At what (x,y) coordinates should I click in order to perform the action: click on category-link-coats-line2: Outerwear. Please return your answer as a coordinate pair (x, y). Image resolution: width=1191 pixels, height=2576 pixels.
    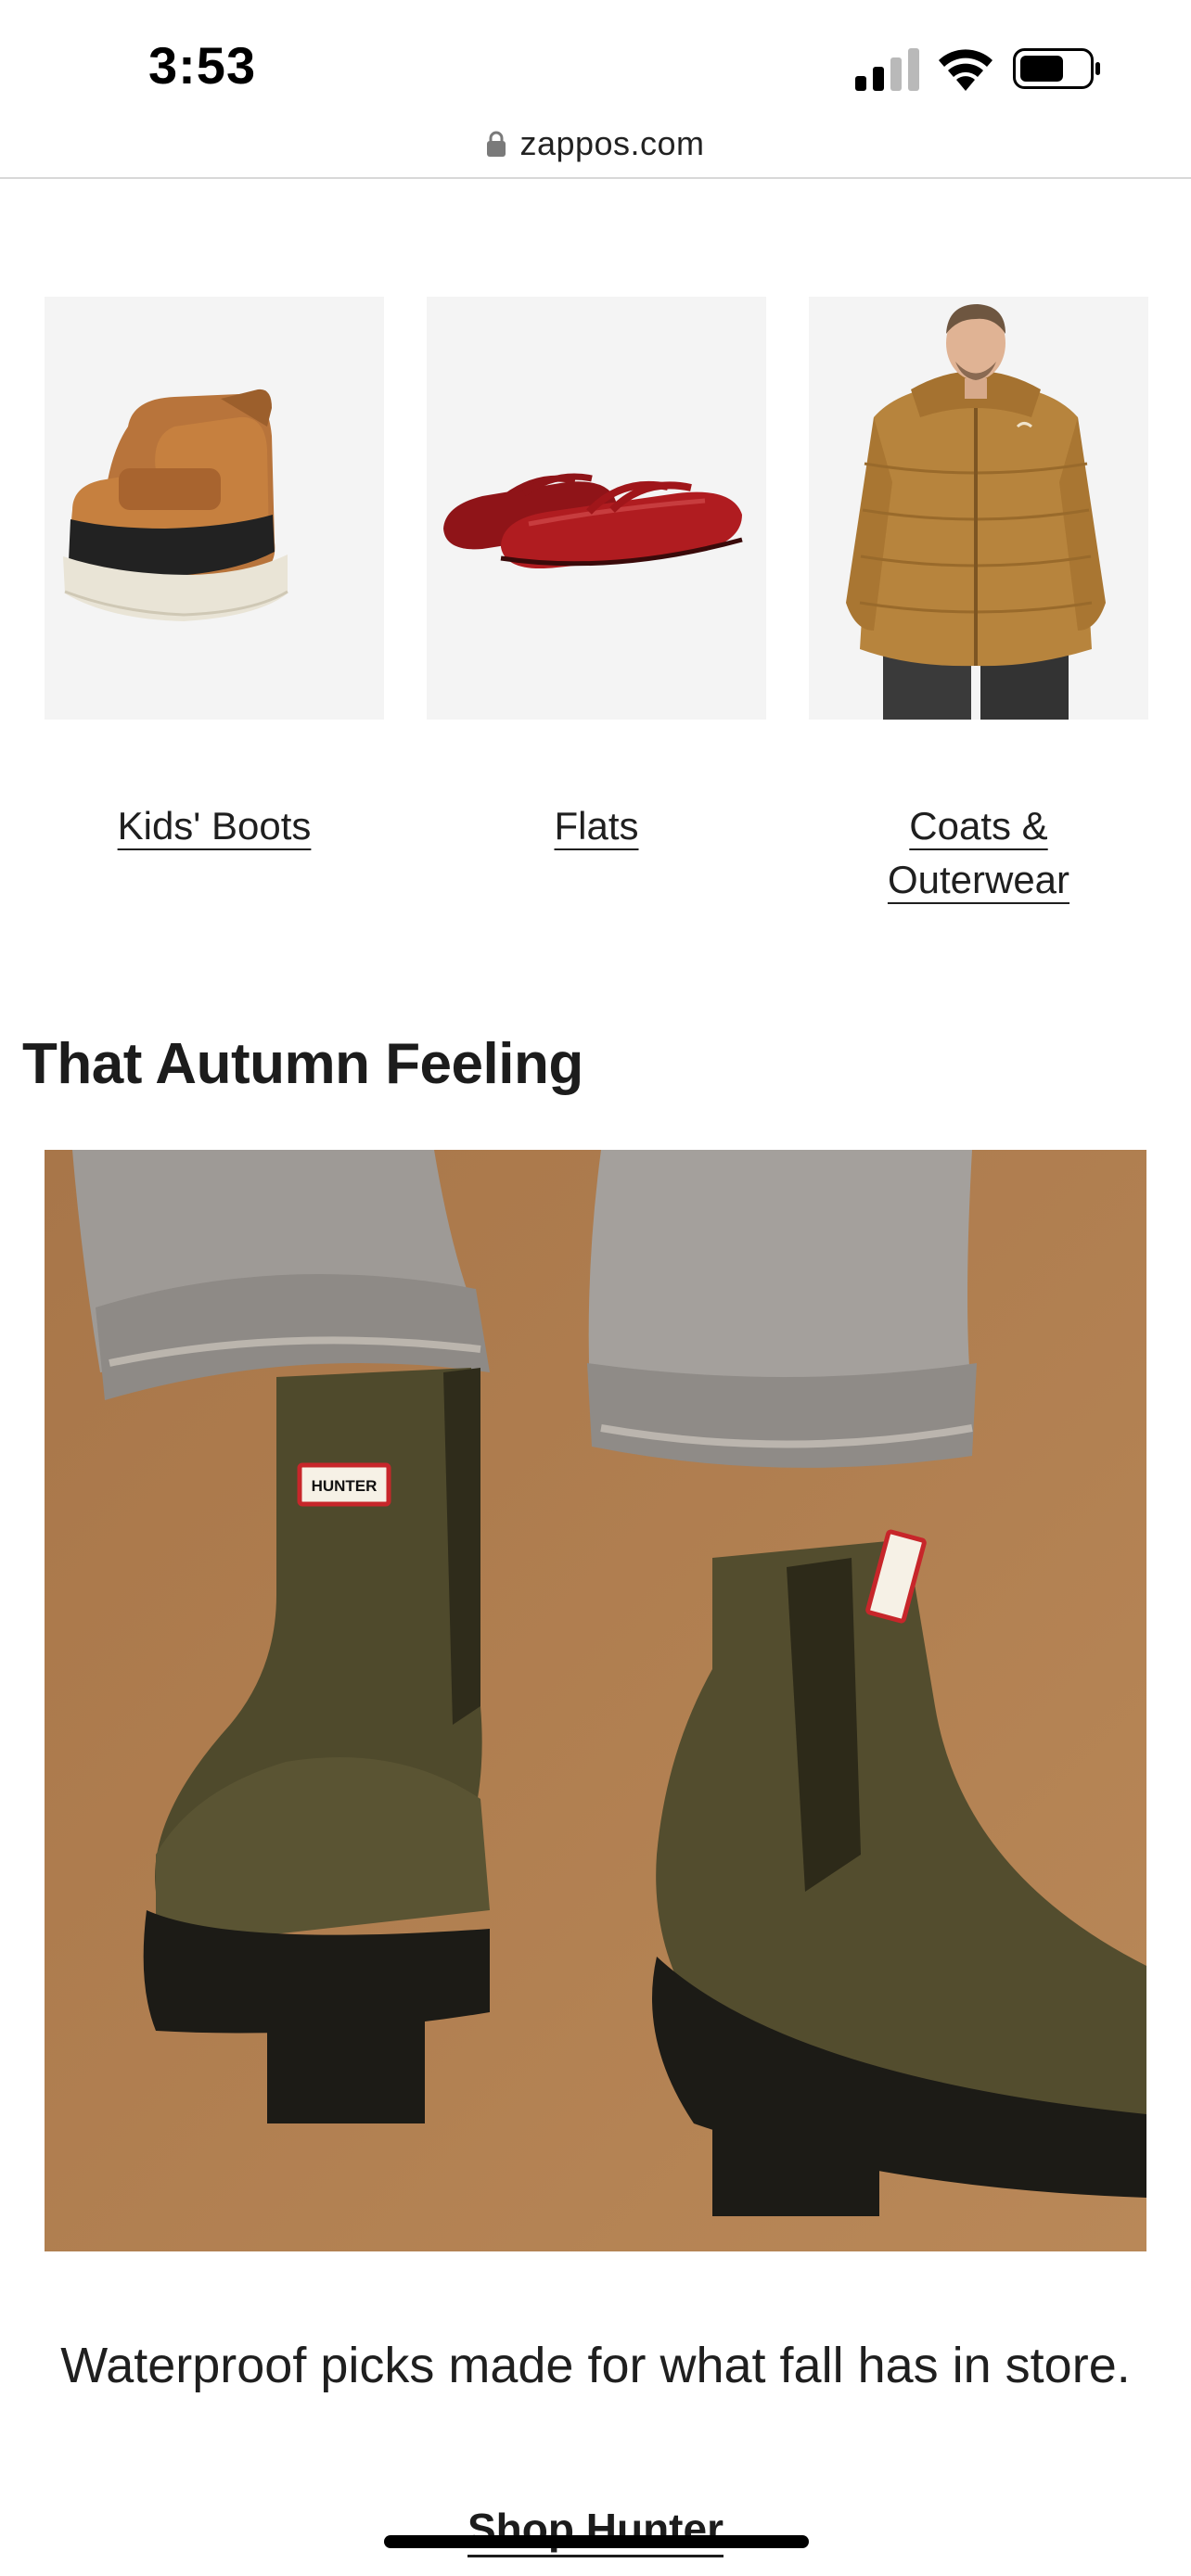
    Looking at the image, I should click on (978, 880).